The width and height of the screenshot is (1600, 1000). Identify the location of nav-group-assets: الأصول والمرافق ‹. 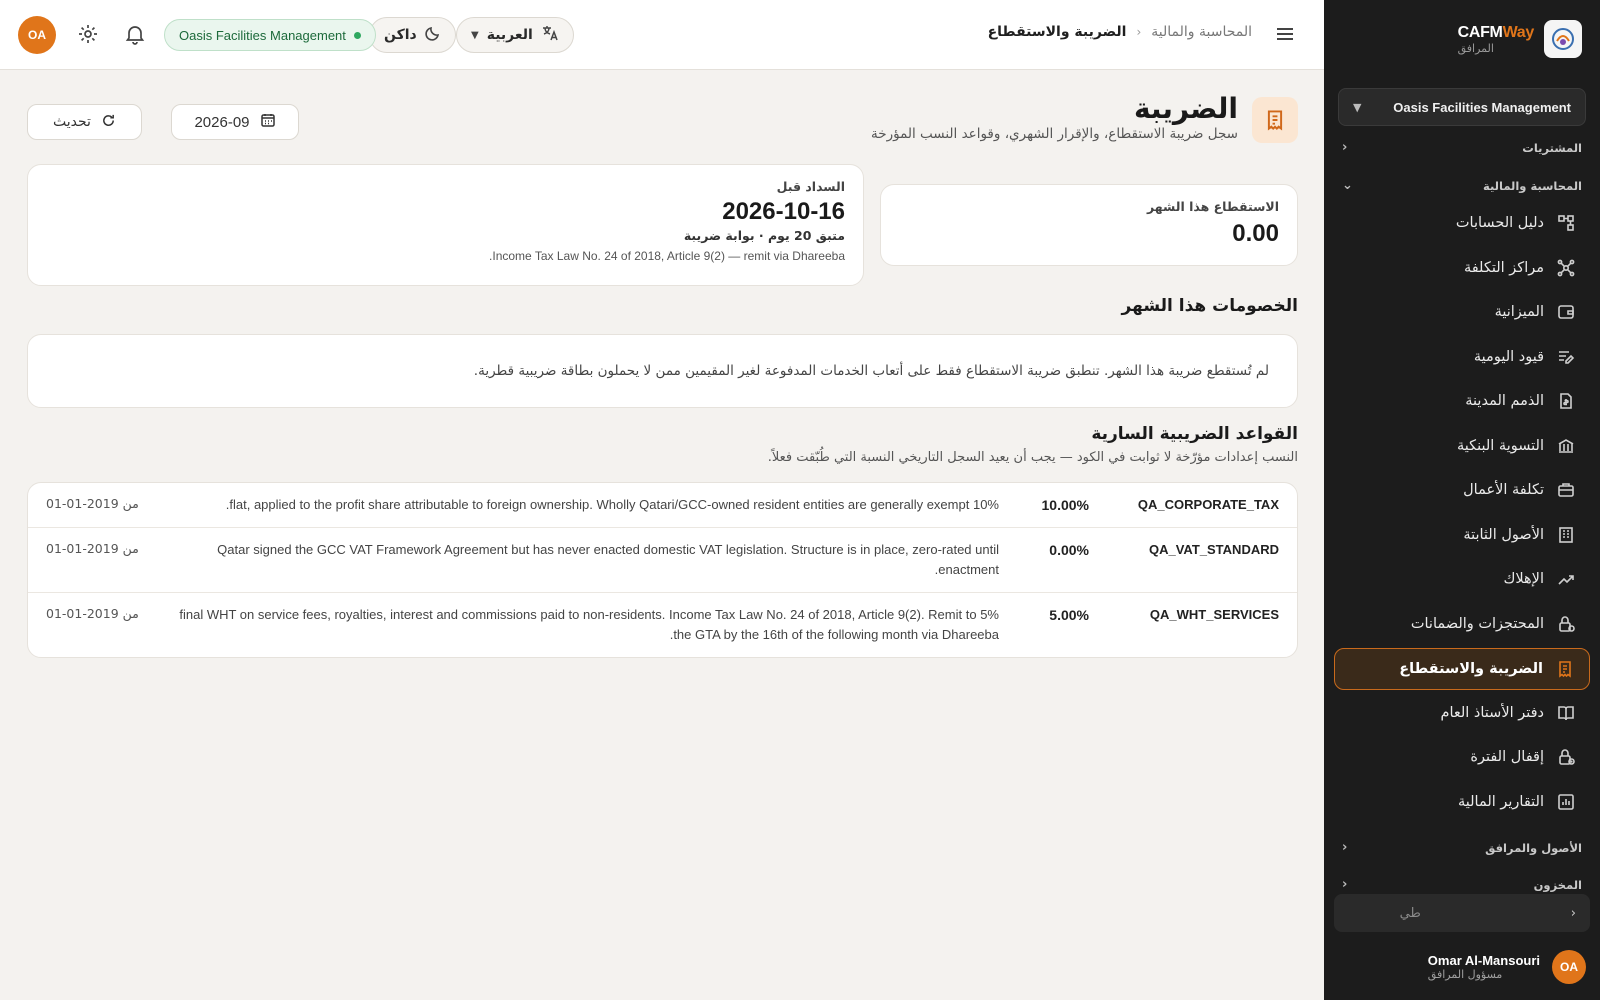
(1462, 847).